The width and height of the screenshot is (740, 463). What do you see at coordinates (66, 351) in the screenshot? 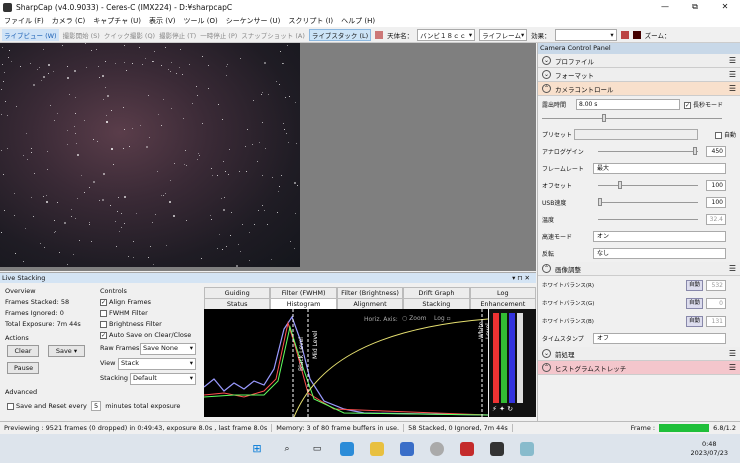
I see `save-button: Save ▾` at bounding box center [66, 351].